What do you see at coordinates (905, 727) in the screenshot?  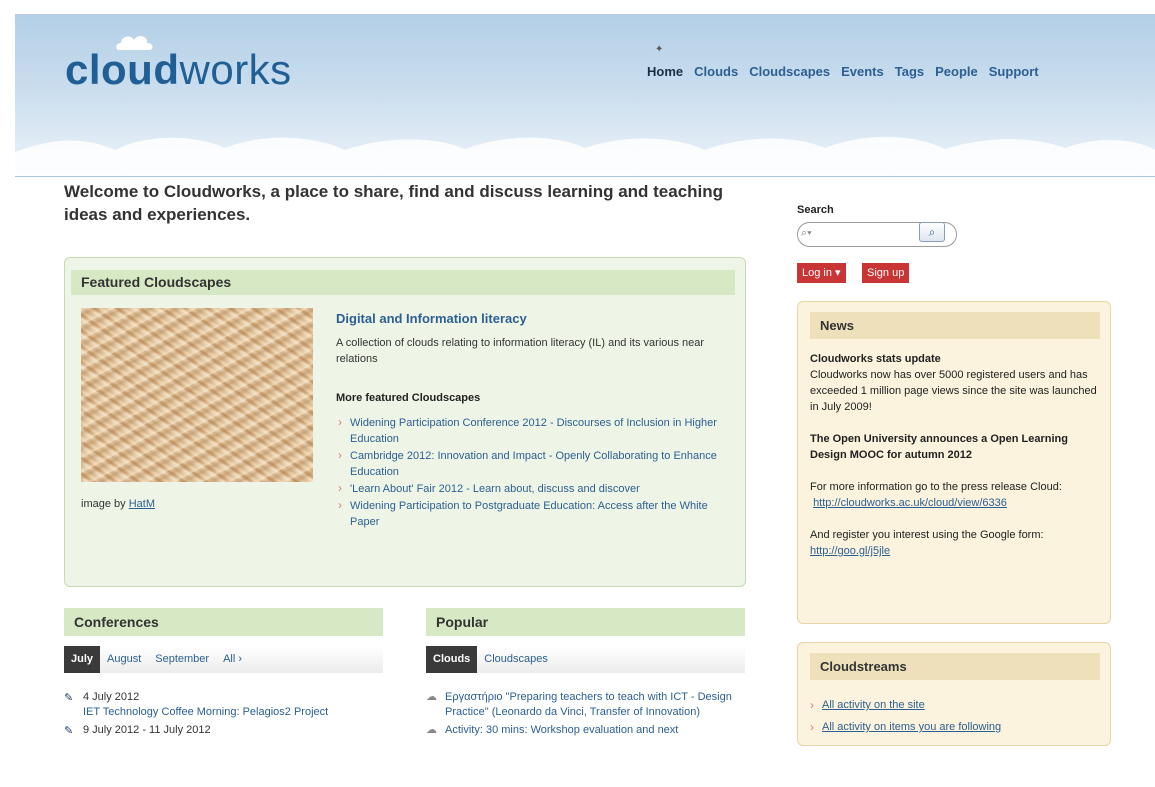 I see `cloudstream-link: All activity on items you are following` at bounding box center [905, 727].